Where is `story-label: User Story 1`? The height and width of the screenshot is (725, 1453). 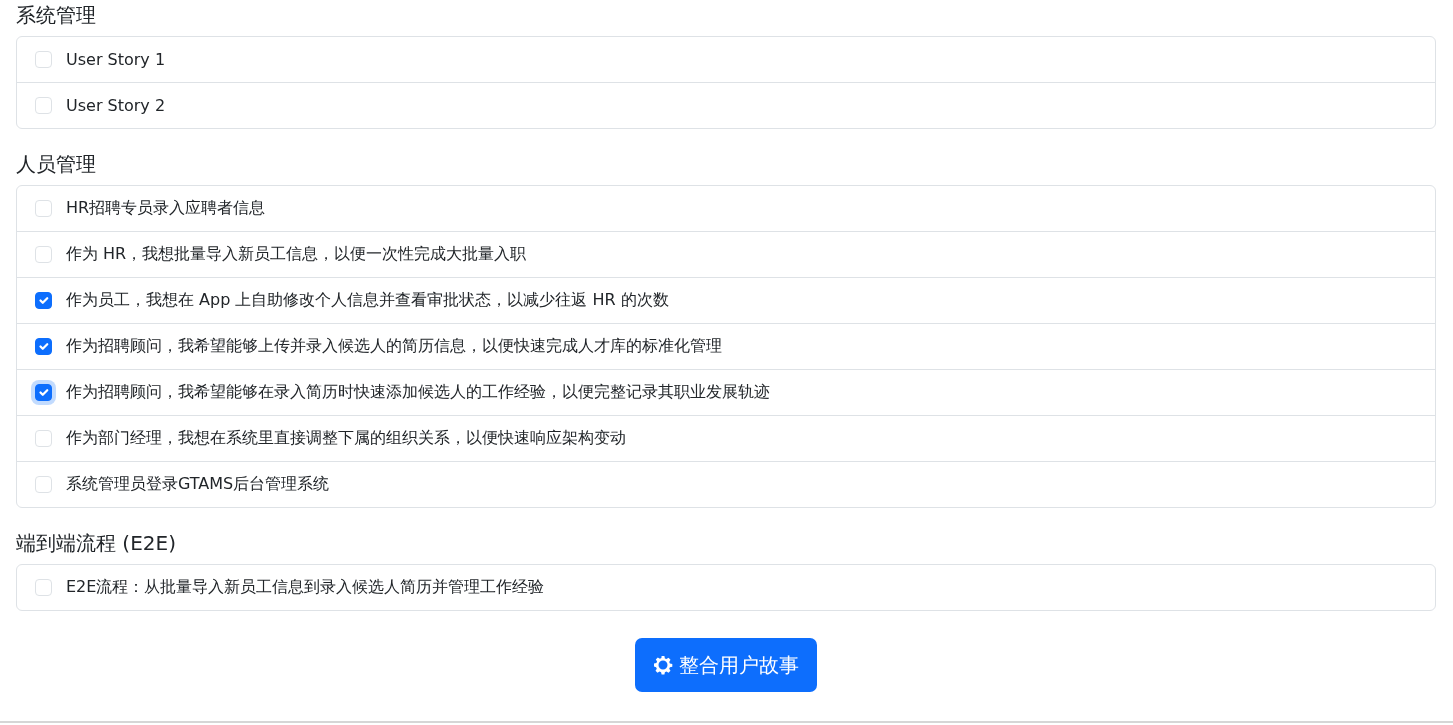 story-label: User Story 1 is located at coordinates (116, 59).